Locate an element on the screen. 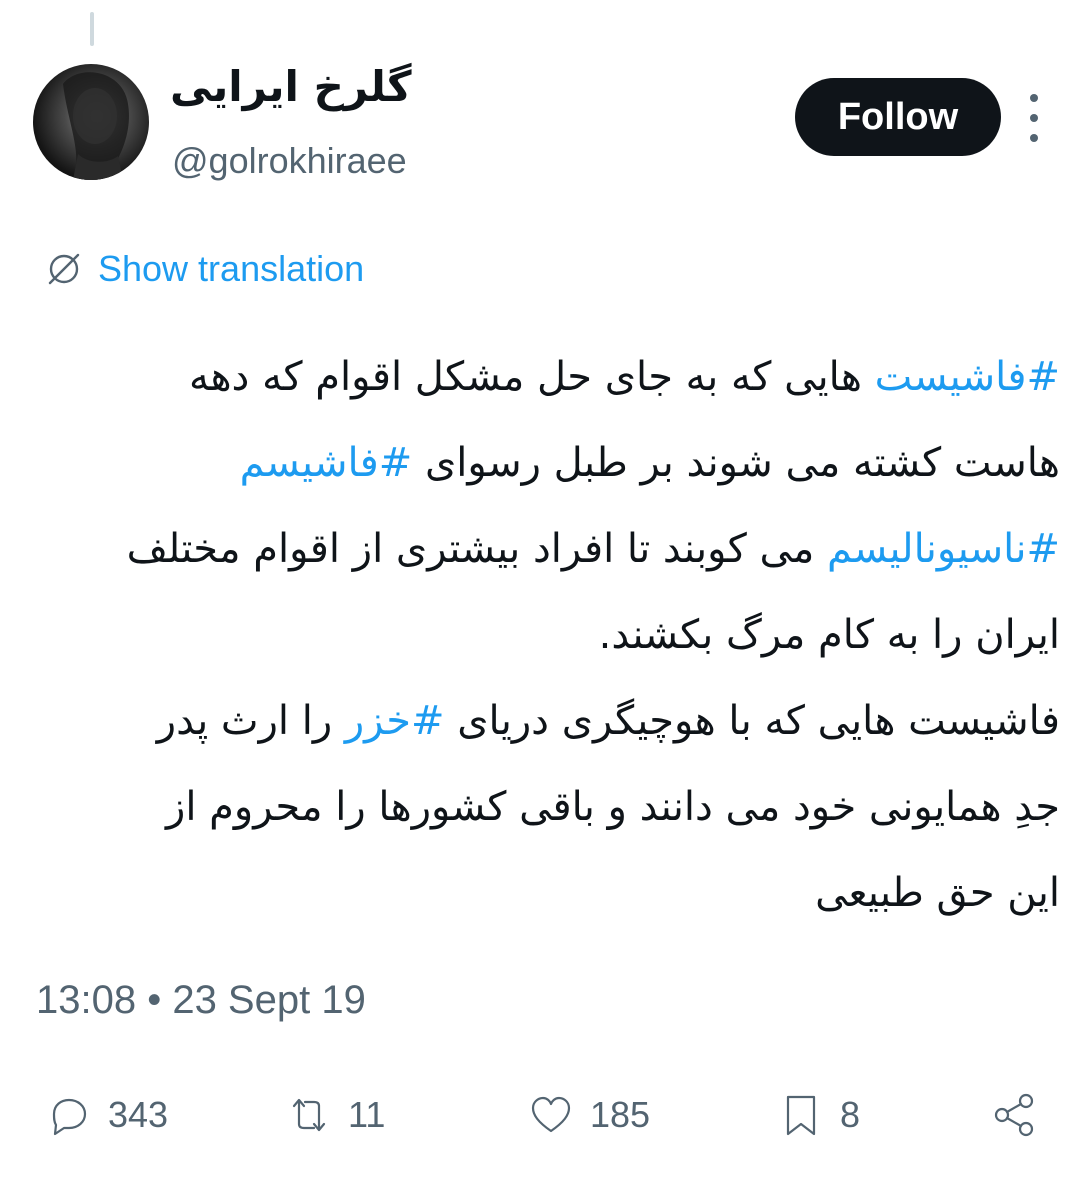  show-translation-link: Show translation is located at coordinates (204, 269).